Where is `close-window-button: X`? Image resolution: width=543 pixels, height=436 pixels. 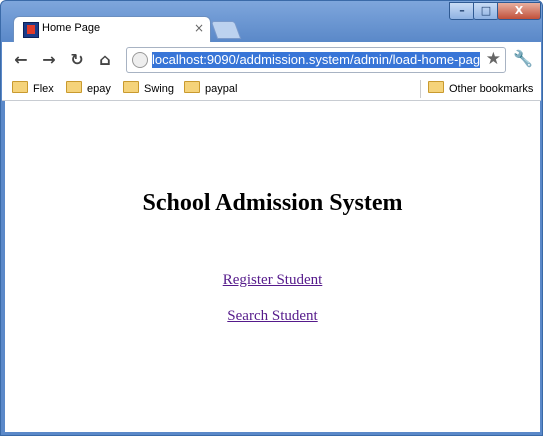 close-window-button: X is located at coordinates (519, 11).